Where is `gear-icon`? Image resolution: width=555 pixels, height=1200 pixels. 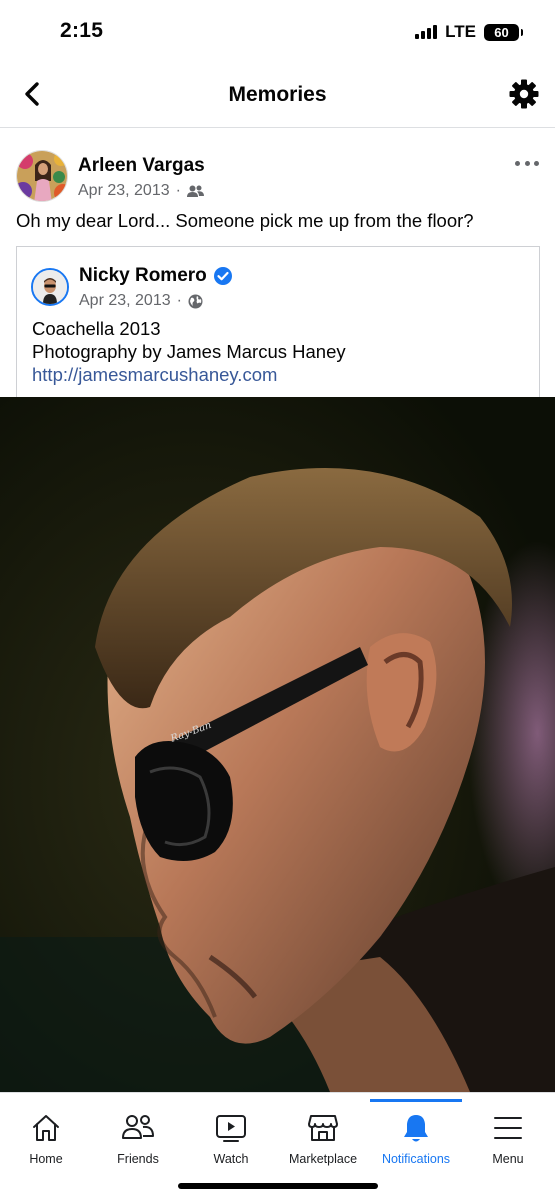
gear-icon is located at coordinates (524, 94).